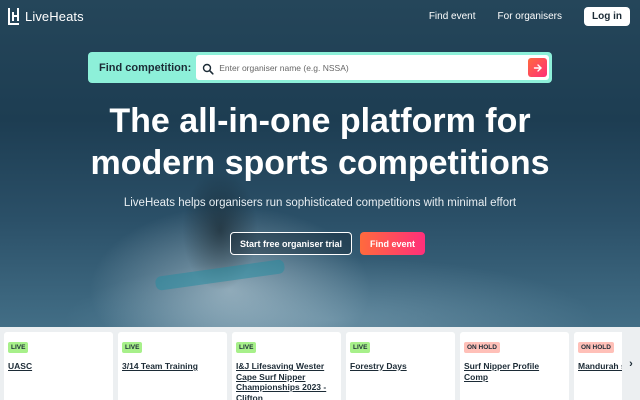 This screenshot has width=640, height=400. I want to click on liveheats-logo-icon, so click(13, 16).